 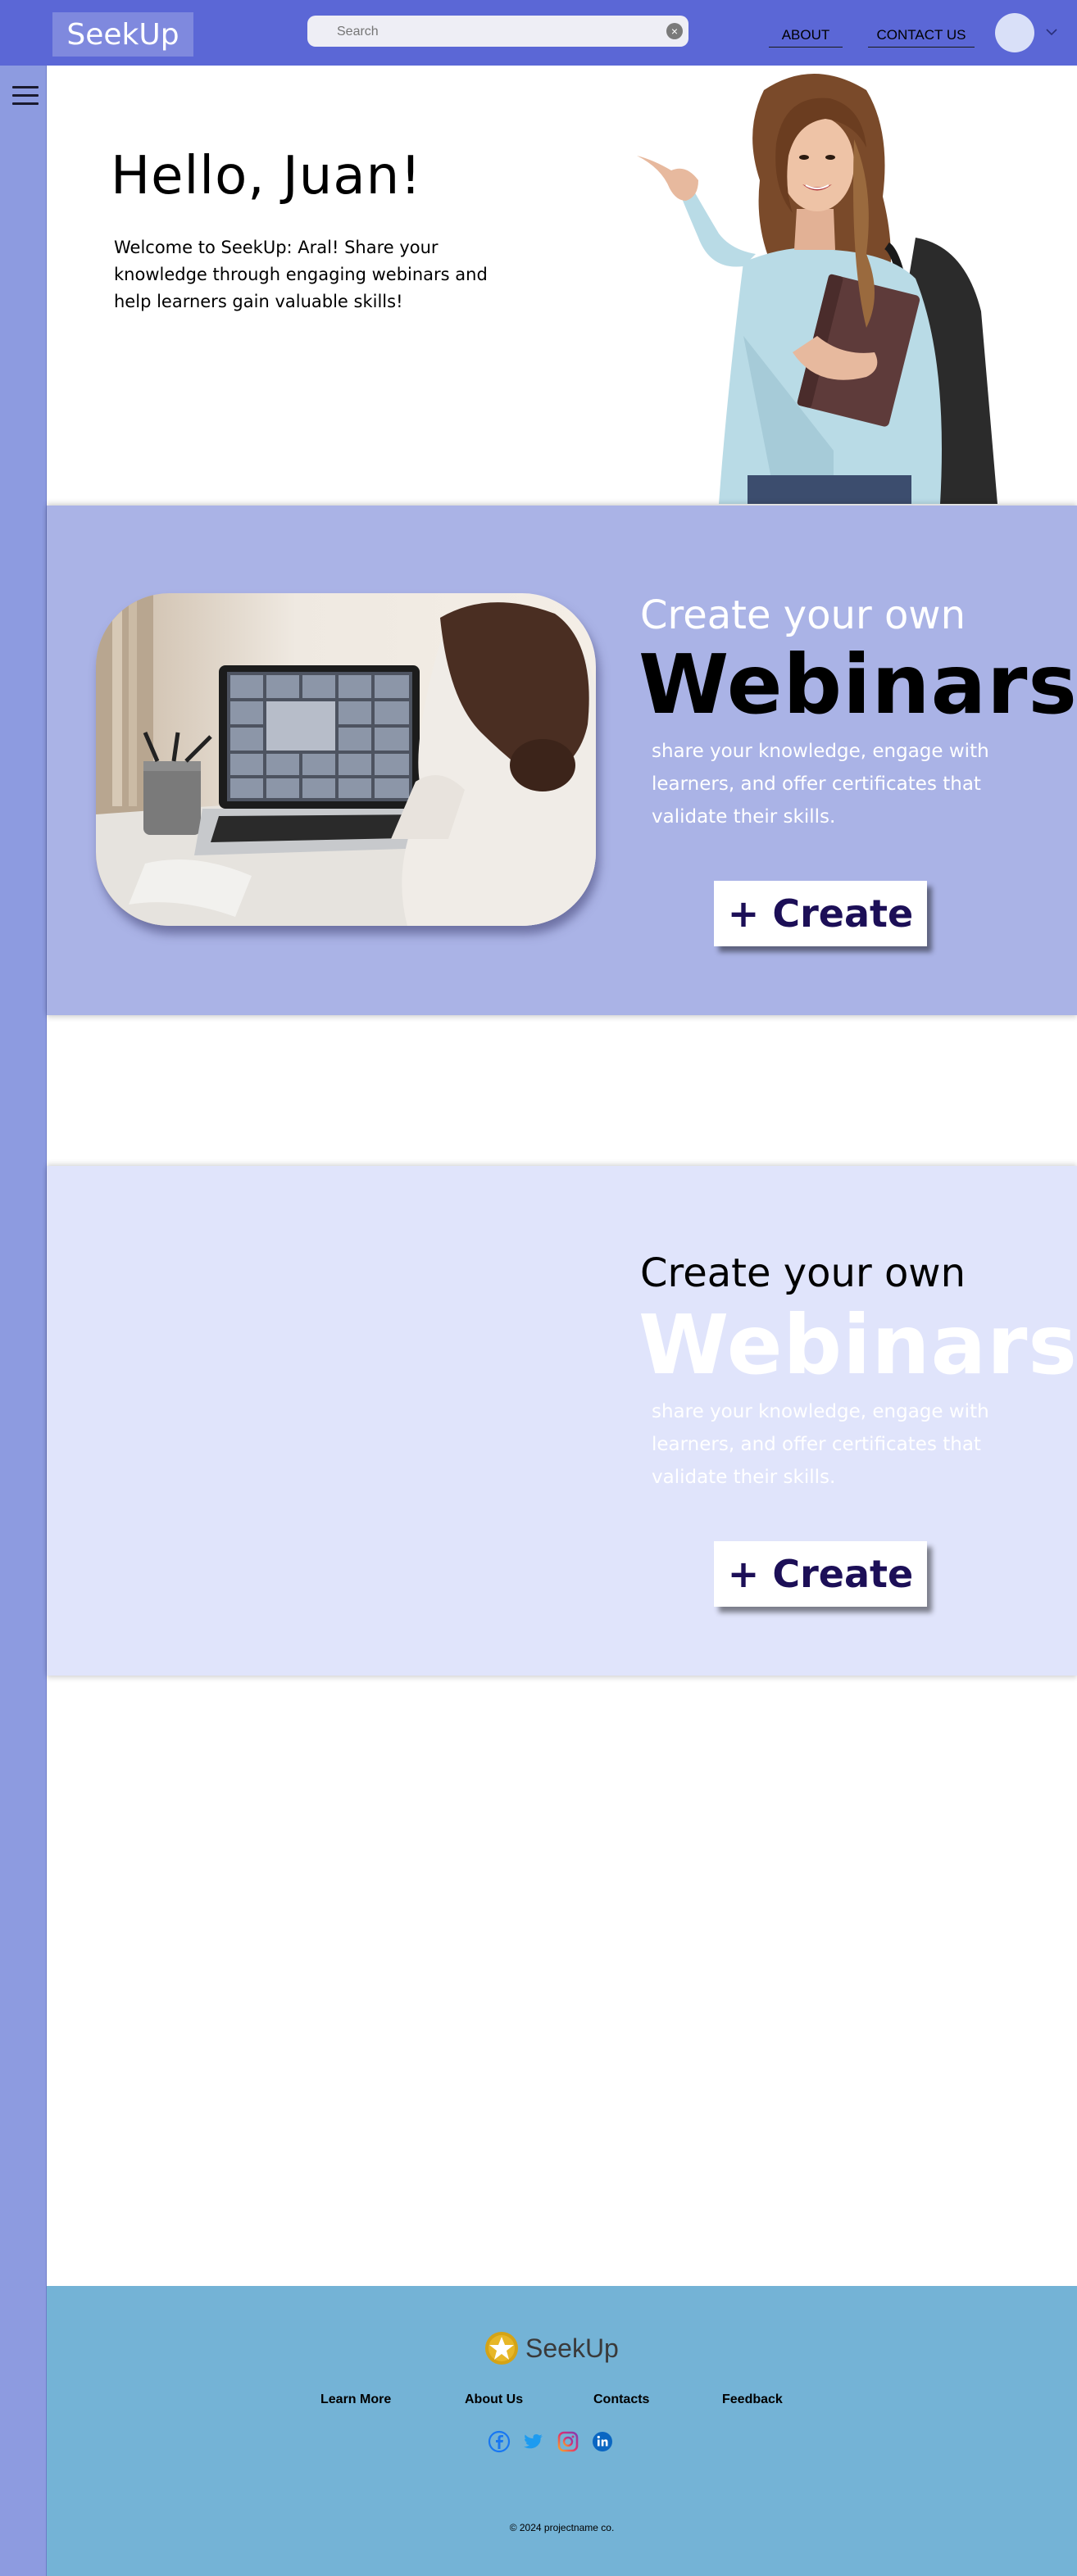 What do you see at coordinates (494, 2399) in the screenshot?
I see `footer-link-about-us: About Us` at bounding box center [494, 2399].